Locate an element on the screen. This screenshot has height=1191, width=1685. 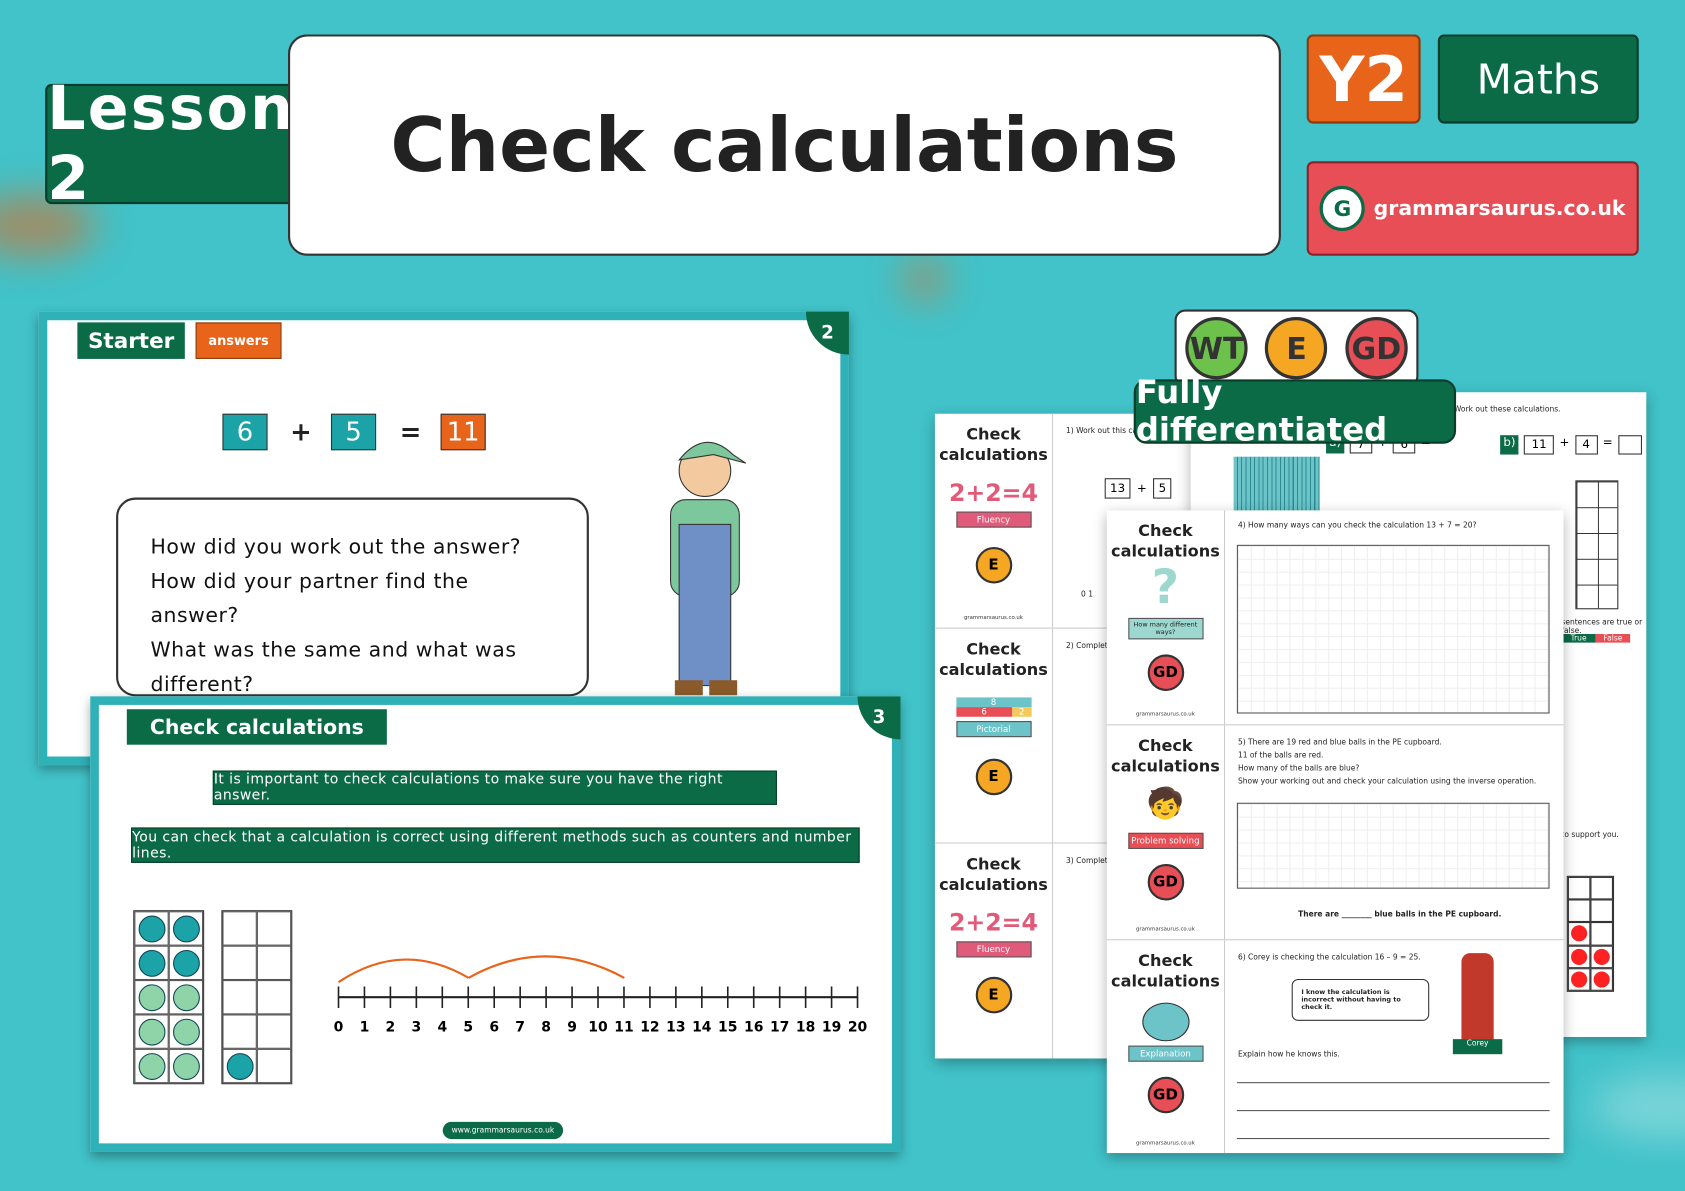
tick-label: 2 is located at coordinates (391, 1028).